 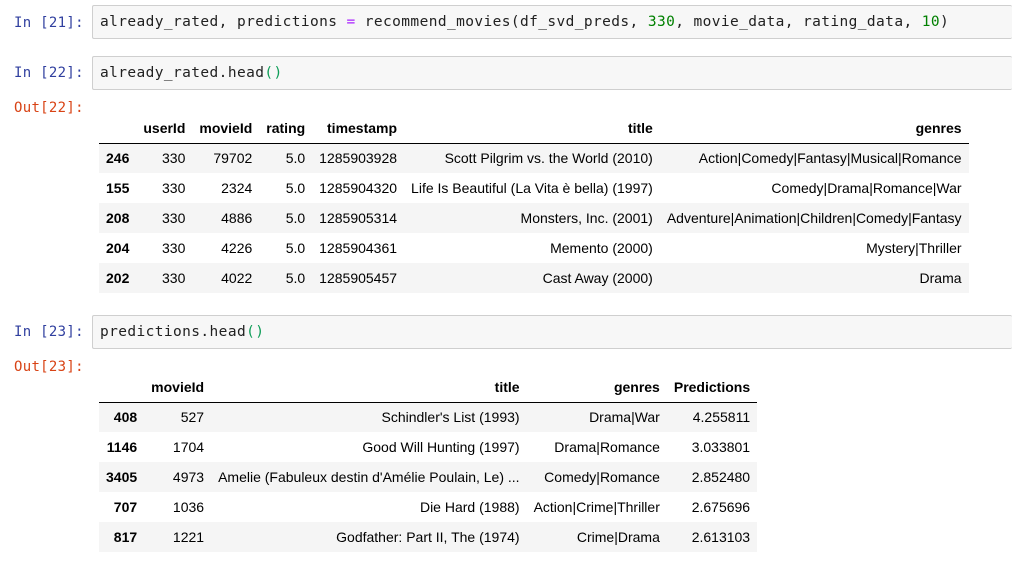 I want to click on row-index: 246, so click(x=118, y=158).